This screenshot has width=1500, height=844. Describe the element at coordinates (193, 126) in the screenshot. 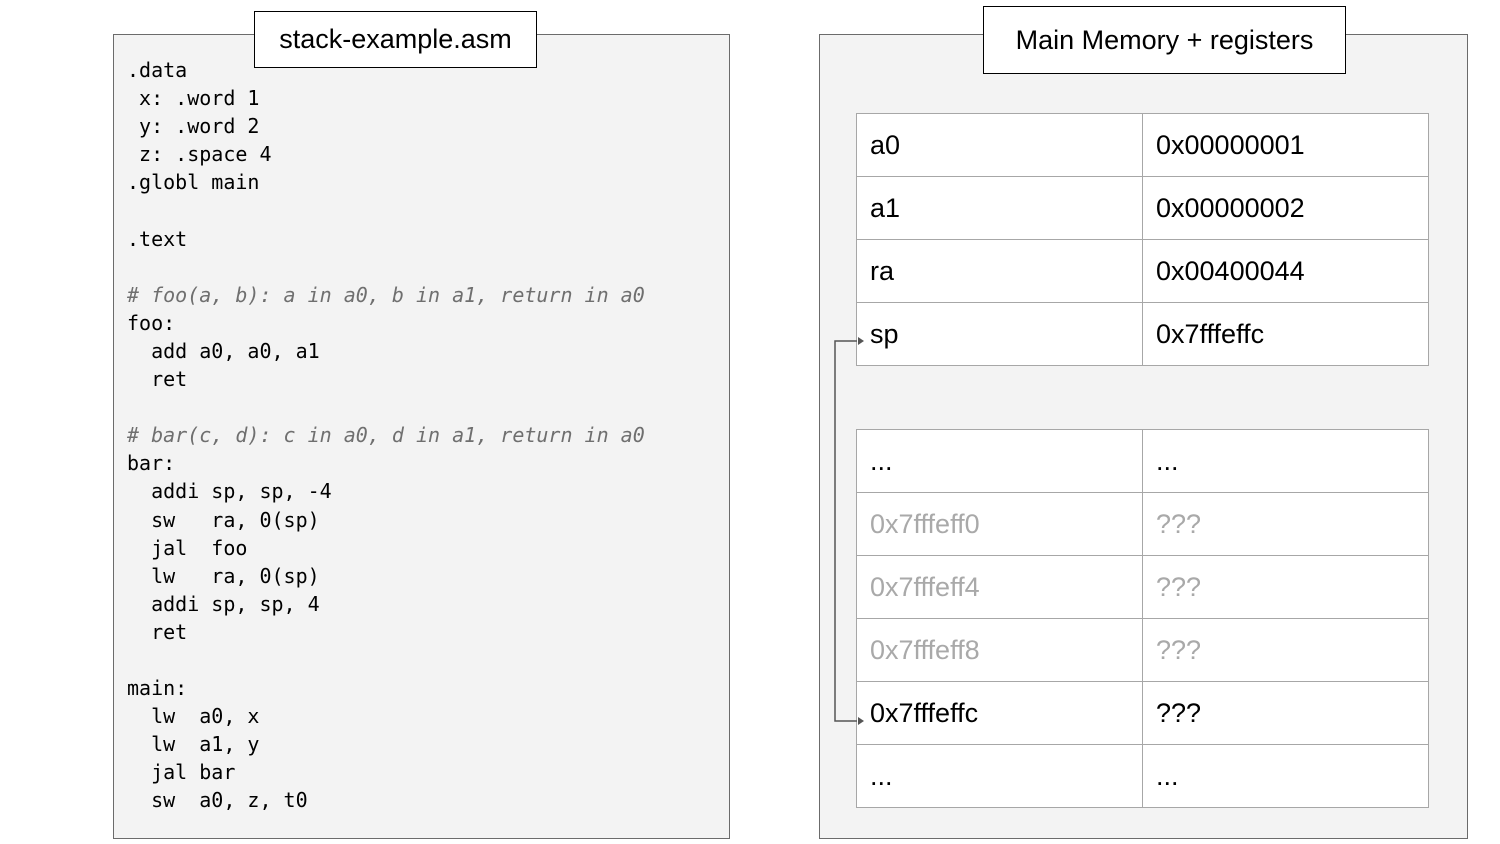

I see `code-line: y: .word 2` at that location.